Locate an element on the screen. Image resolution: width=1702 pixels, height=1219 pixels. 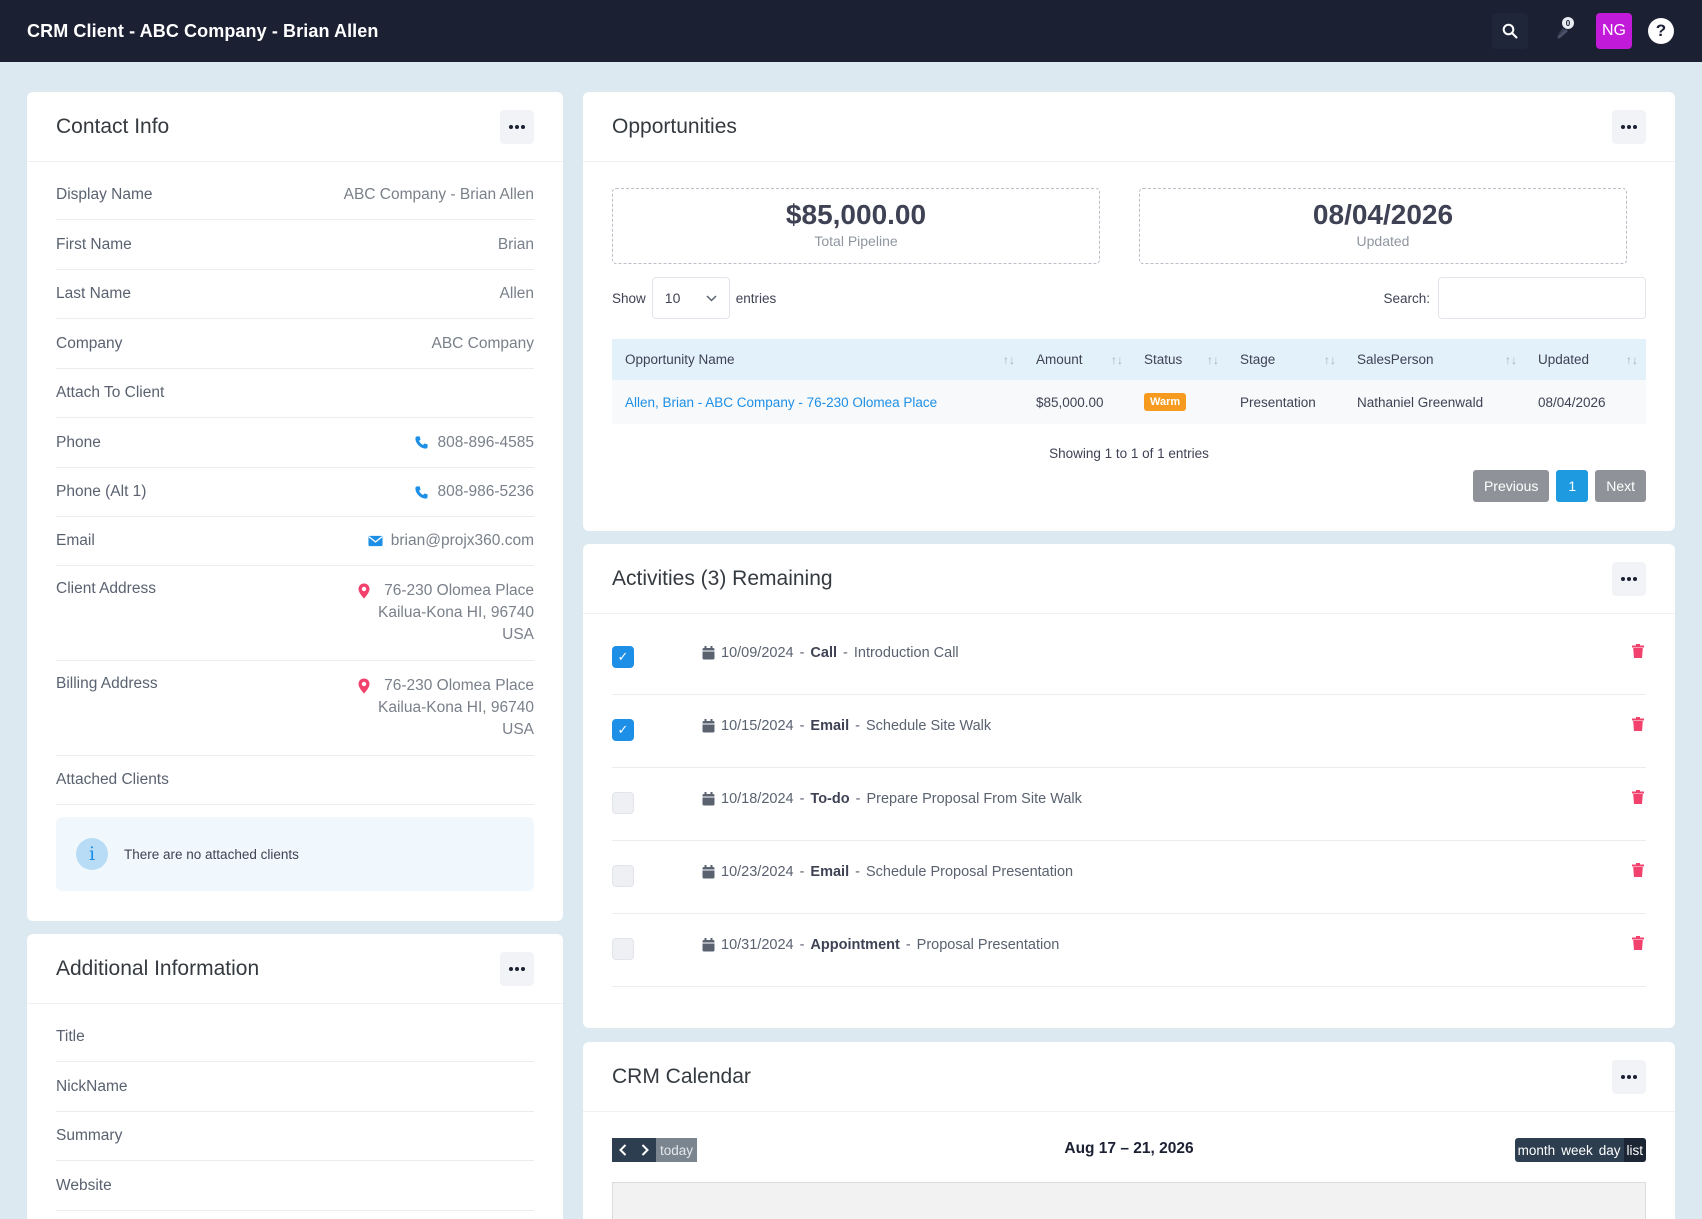
search-icon is located at coordinates (1510, 31).